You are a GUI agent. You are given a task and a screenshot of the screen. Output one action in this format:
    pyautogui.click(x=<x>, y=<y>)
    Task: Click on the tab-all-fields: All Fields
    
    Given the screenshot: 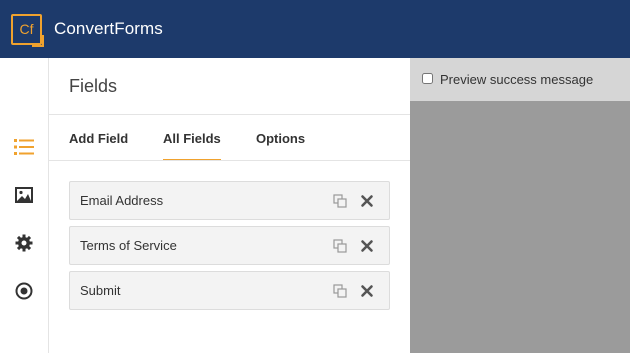 What is the action you would take?
    pyautogui.click(x=192, y=138)
    